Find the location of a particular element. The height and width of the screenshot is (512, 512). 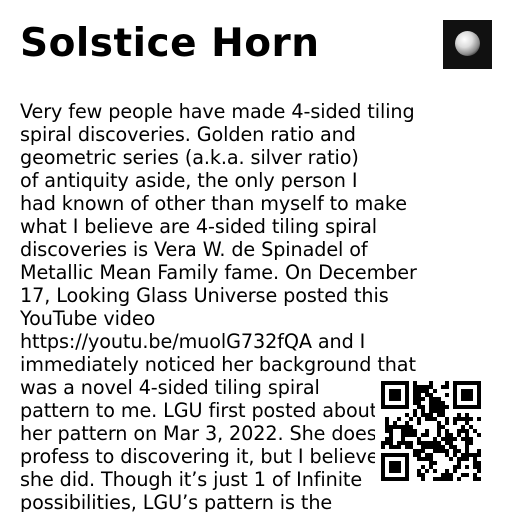

article-line: geometric series (a.k.a. silver ratio) is located at coordinates (189, 157).